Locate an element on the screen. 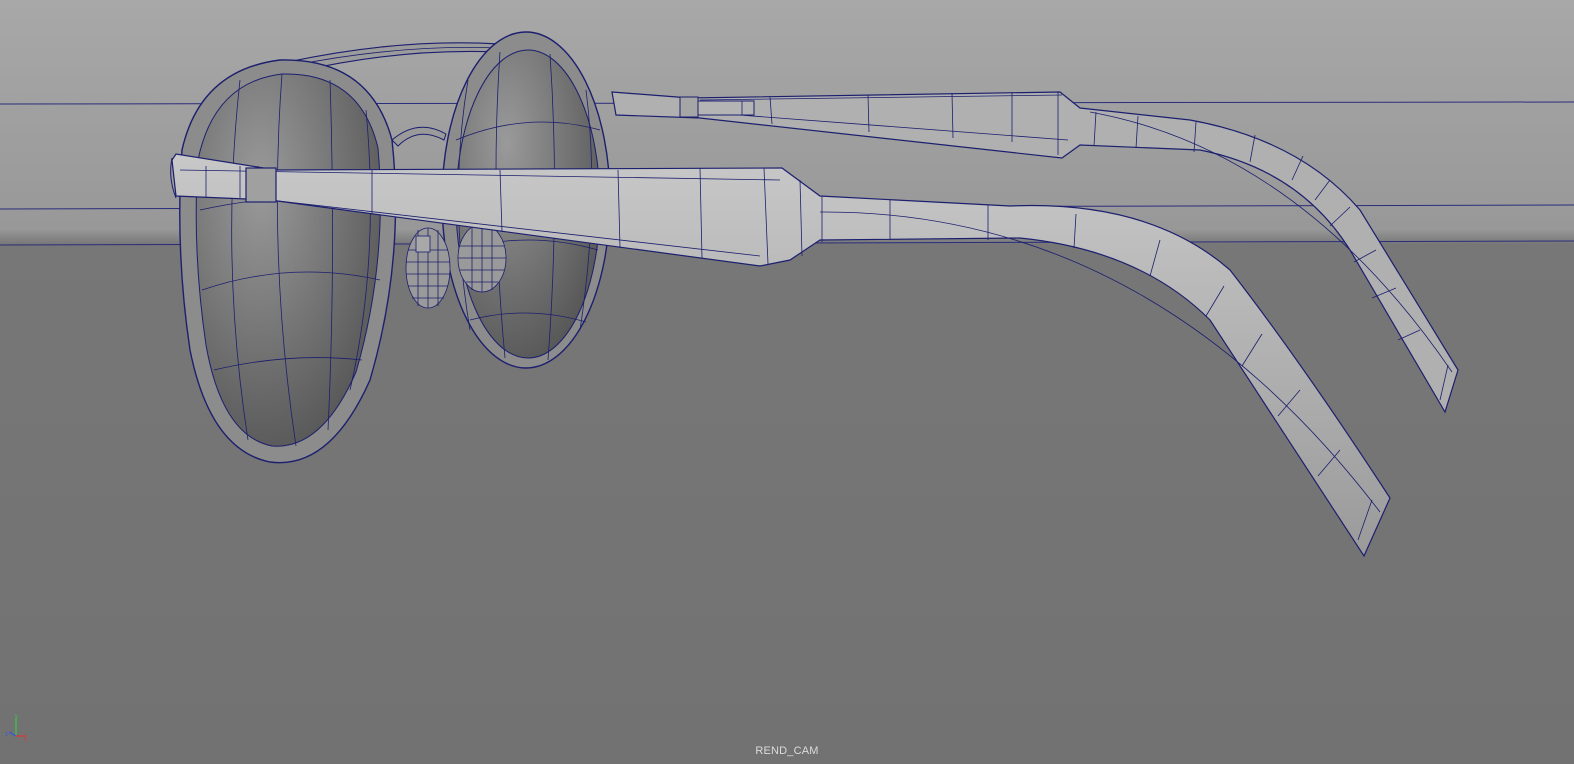 The height and width of the screenshot is (764, 1574). z-axis-label: z is located at coordinates (6, 735).